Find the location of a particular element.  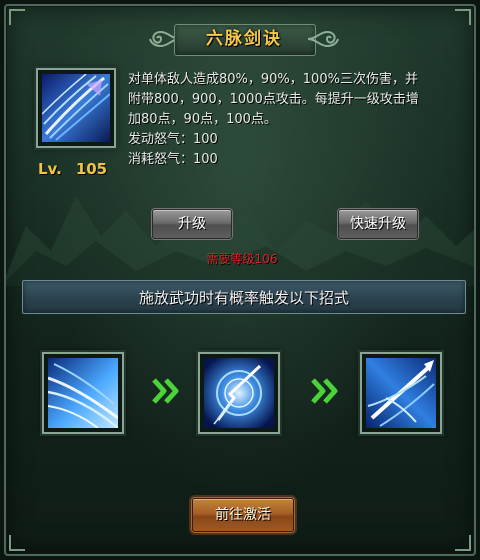

description-line: 附带800，900，1000点攻击。每提升一级攻击增 is located at coordinates (273, 99).